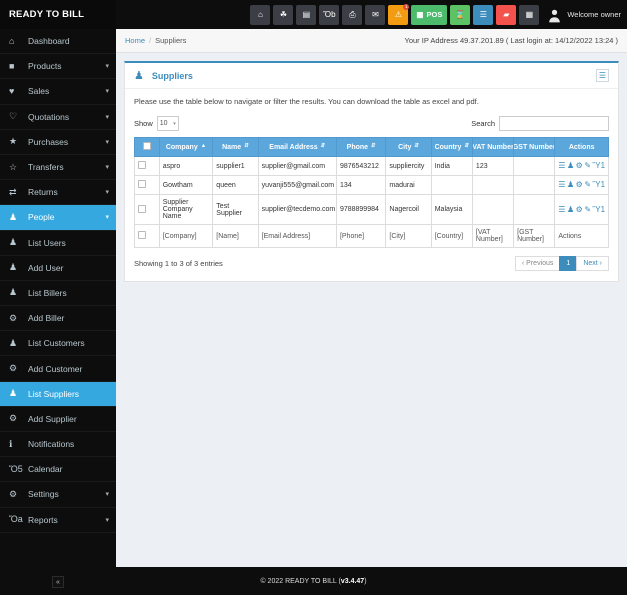  What do you see at coordinates (58, 117) in the screenshot?
I see `sidebar-item-quotations: ♡ Quotations ▾` at bounding box center [58, 117].